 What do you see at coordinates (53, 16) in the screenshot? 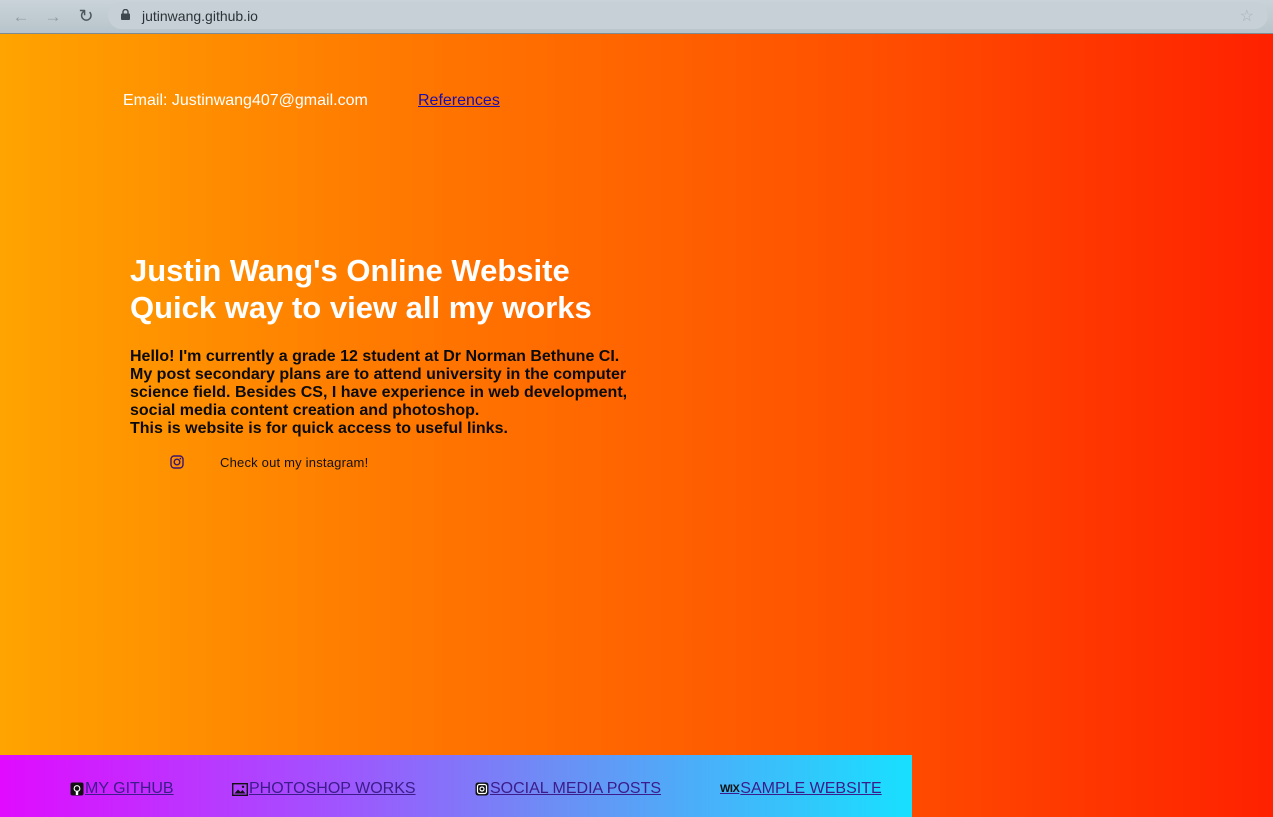
I see `forward-arrow-icon: →` at bounding box center [53, 16].